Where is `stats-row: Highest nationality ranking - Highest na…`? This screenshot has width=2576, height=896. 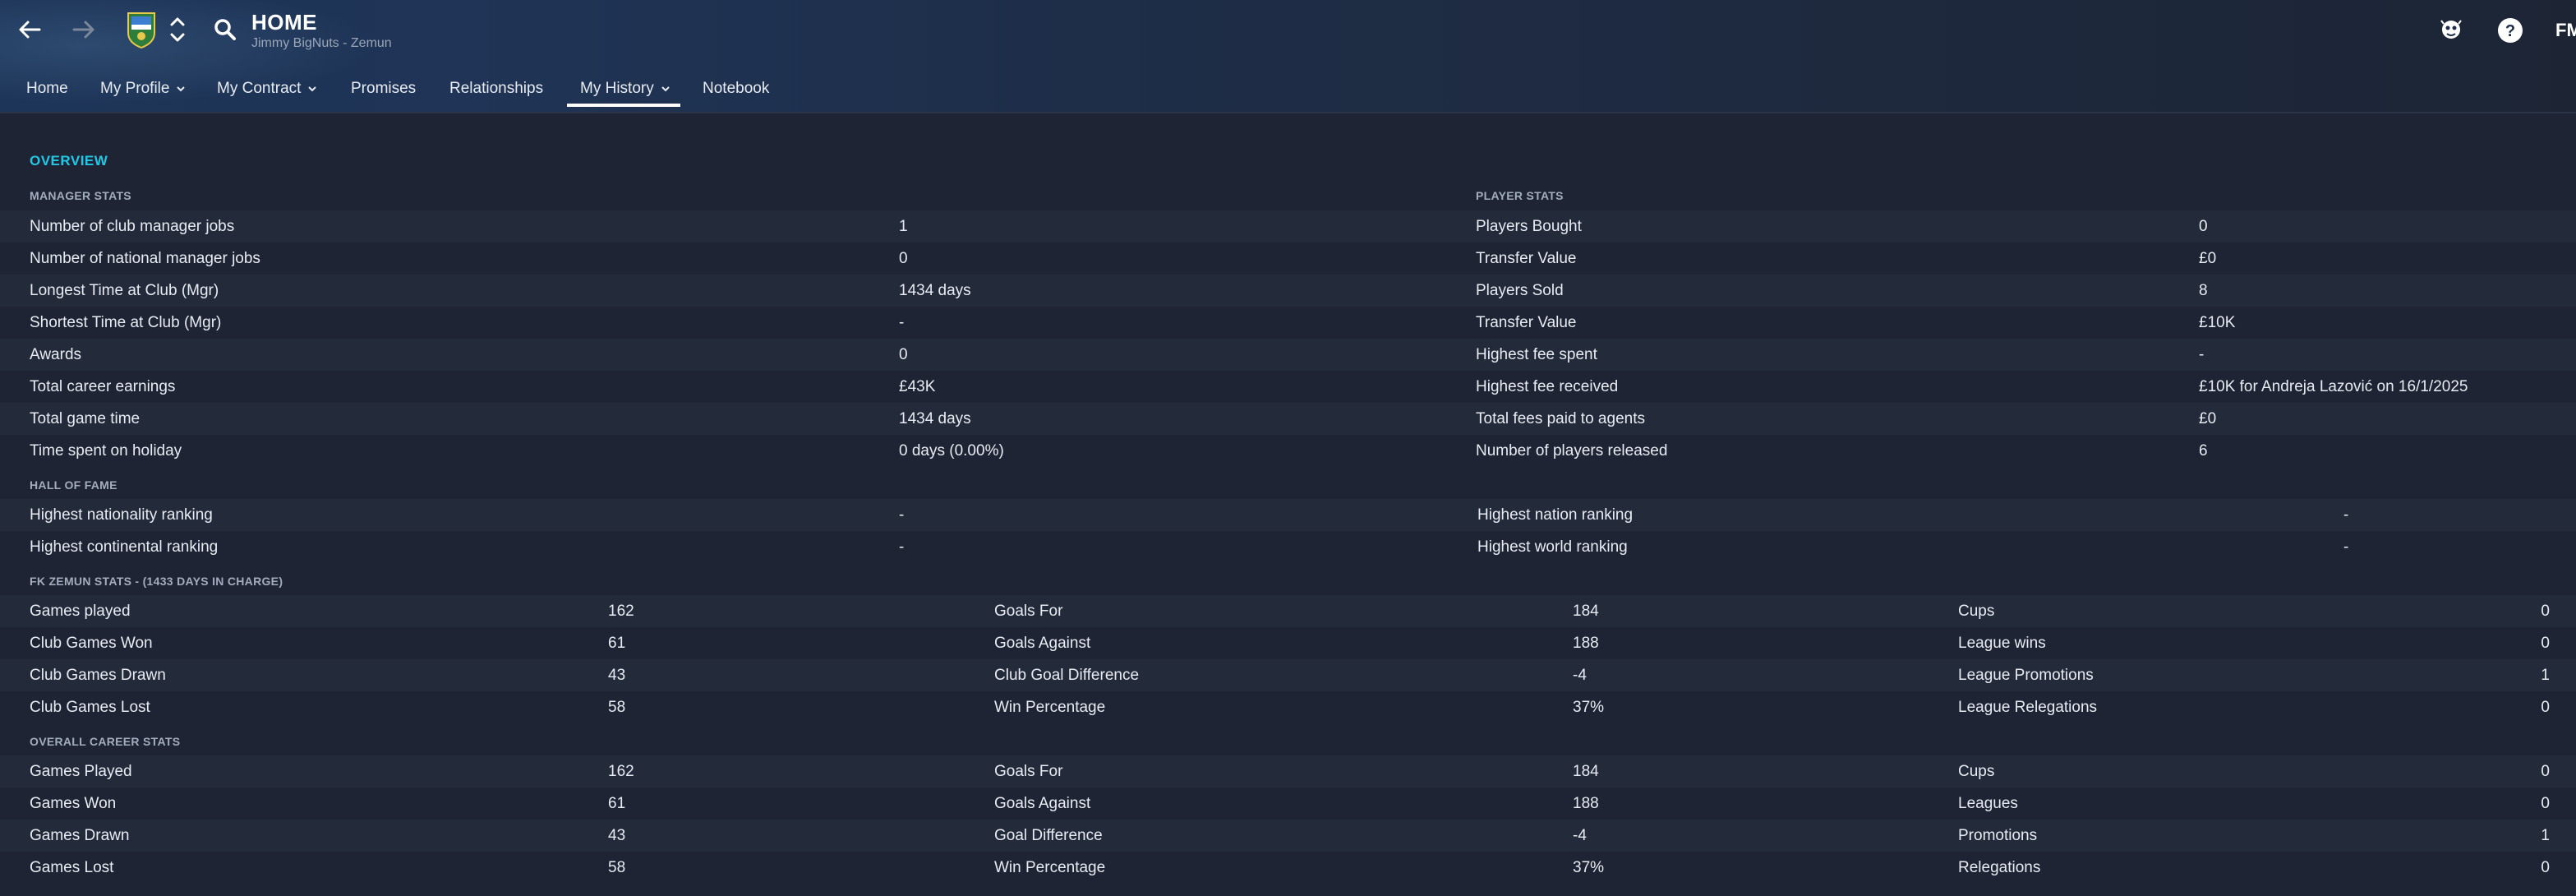
stats-row: Highest nationality ranking - Highest na… is located at coordinates (1288, 515).